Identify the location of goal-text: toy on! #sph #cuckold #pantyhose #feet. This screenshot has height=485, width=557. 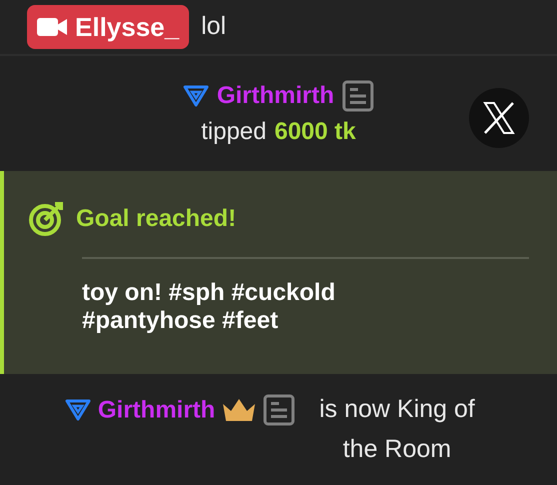
(209, 307).